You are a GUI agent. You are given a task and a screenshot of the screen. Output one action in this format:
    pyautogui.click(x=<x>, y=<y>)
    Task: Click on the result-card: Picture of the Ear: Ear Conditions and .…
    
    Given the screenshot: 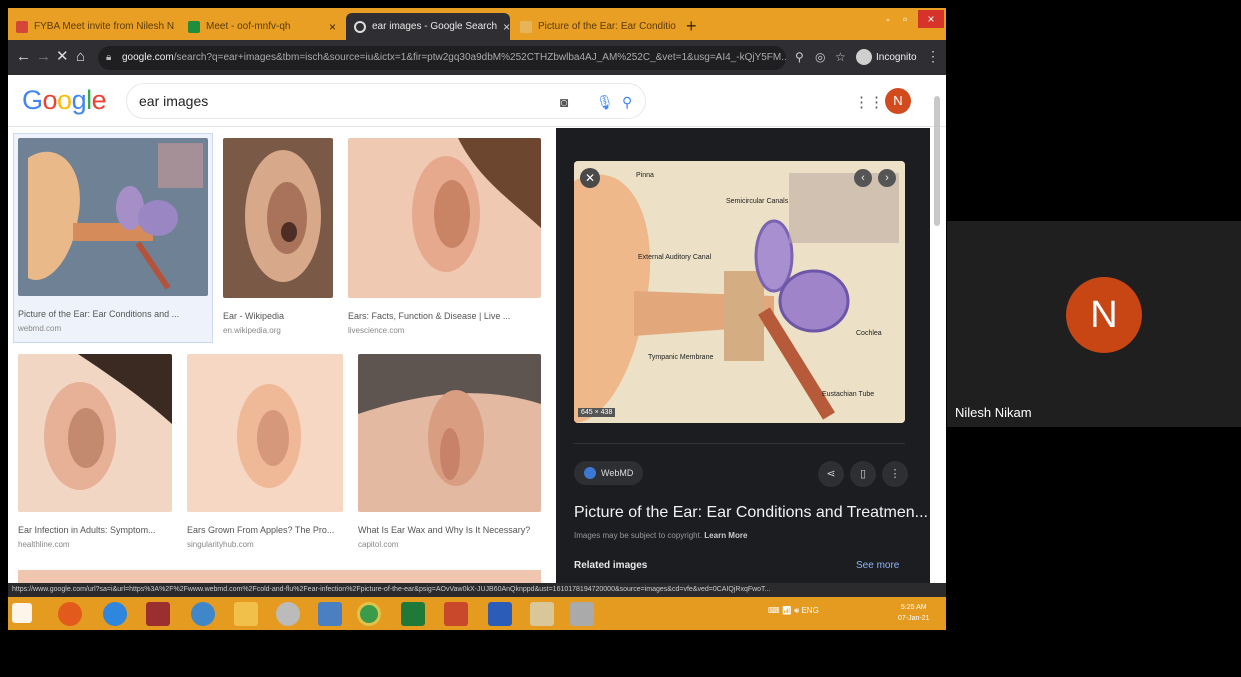 What is the action you would take?
    pyautogui.click(x=113, y=238)
    